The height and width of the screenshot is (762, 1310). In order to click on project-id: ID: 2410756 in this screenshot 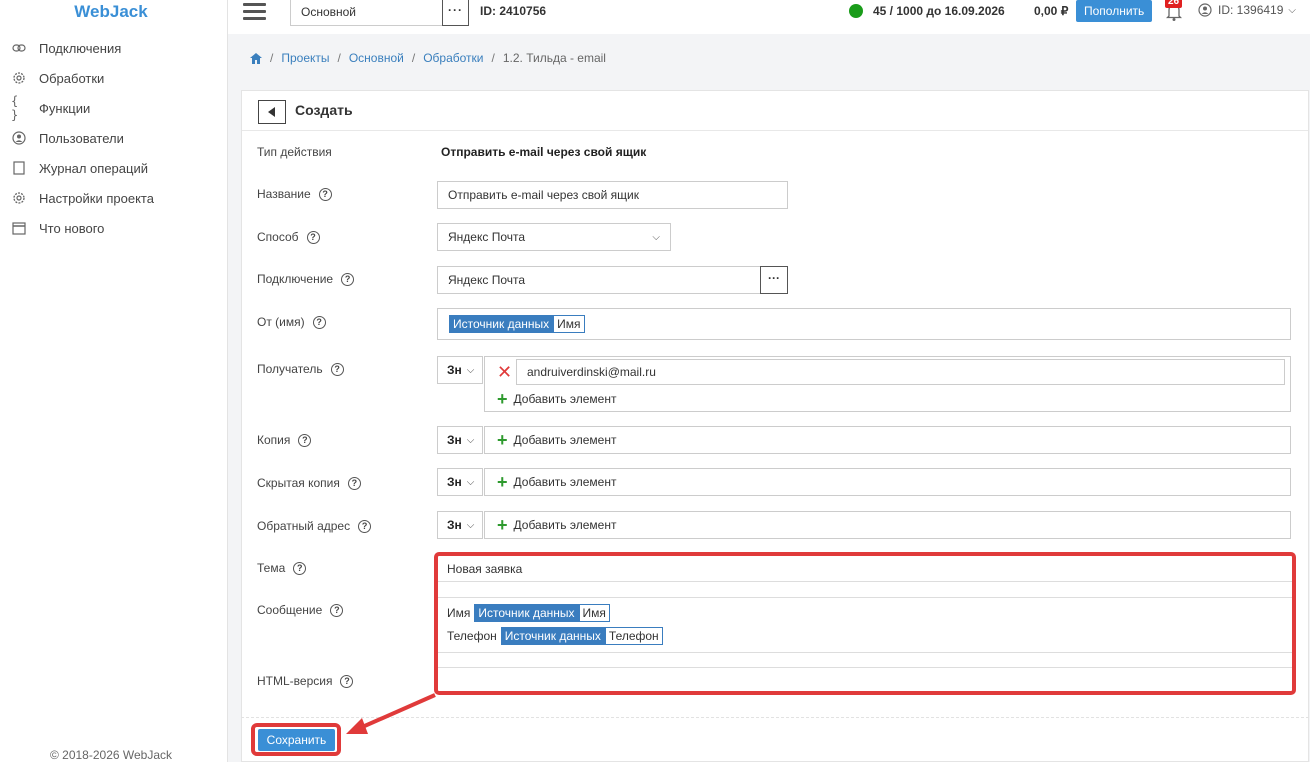, I will do `click(513, 11)`.